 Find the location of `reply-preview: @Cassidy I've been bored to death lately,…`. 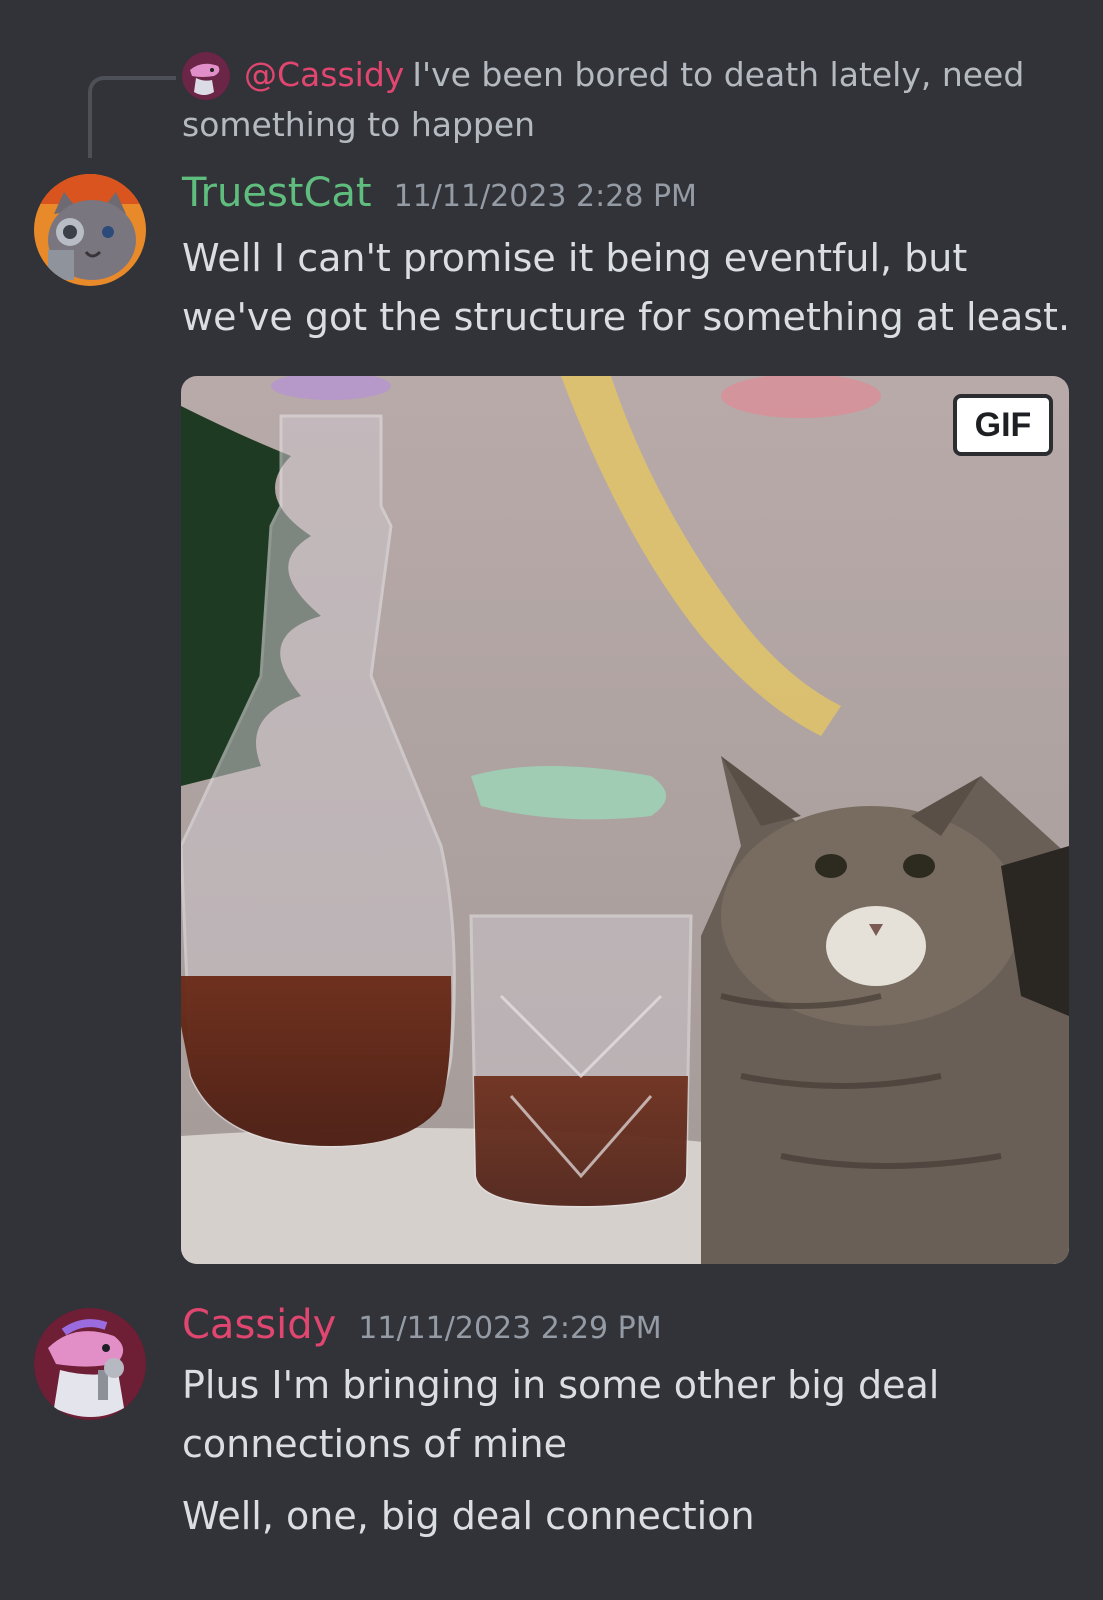

reply-preview: @Cassidy I've been bored to death lately,… is located at coordinates (622, 100).